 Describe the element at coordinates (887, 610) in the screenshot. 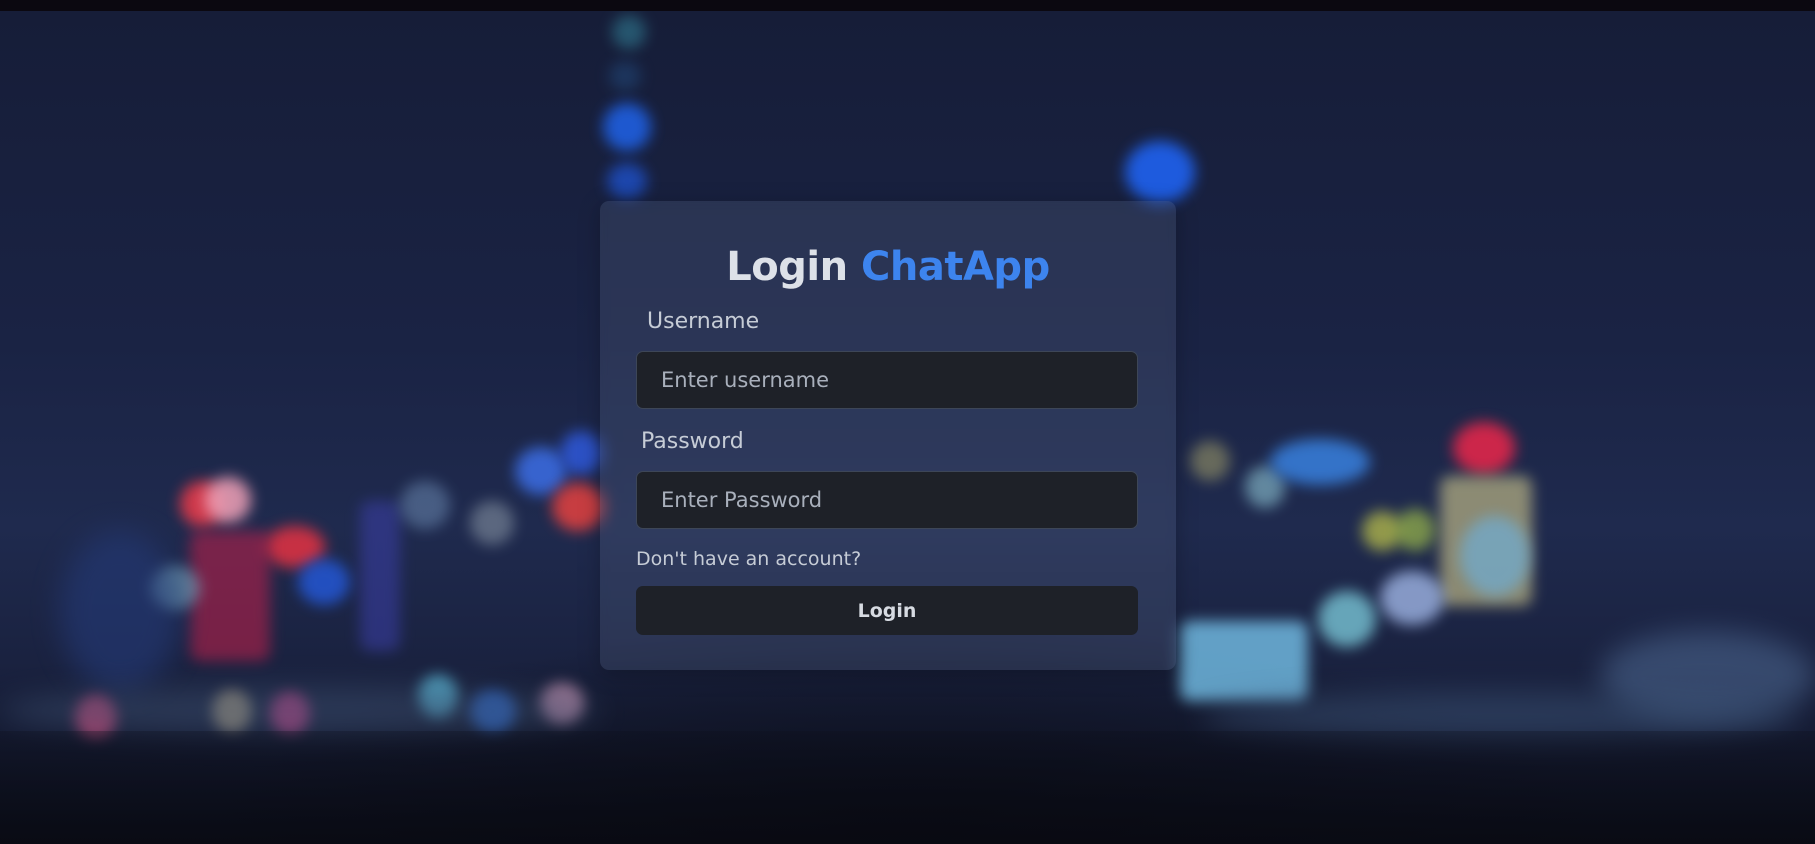

I see `login-button: Login` at that location.